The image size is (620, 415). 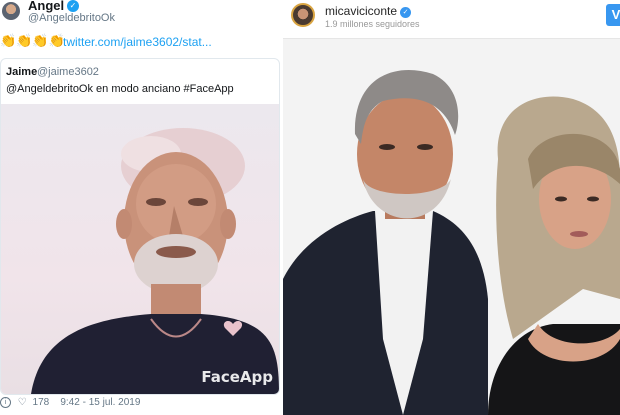 I want to click on profile-username-row: micaviciconte ✓, so click(x=368, y=11).